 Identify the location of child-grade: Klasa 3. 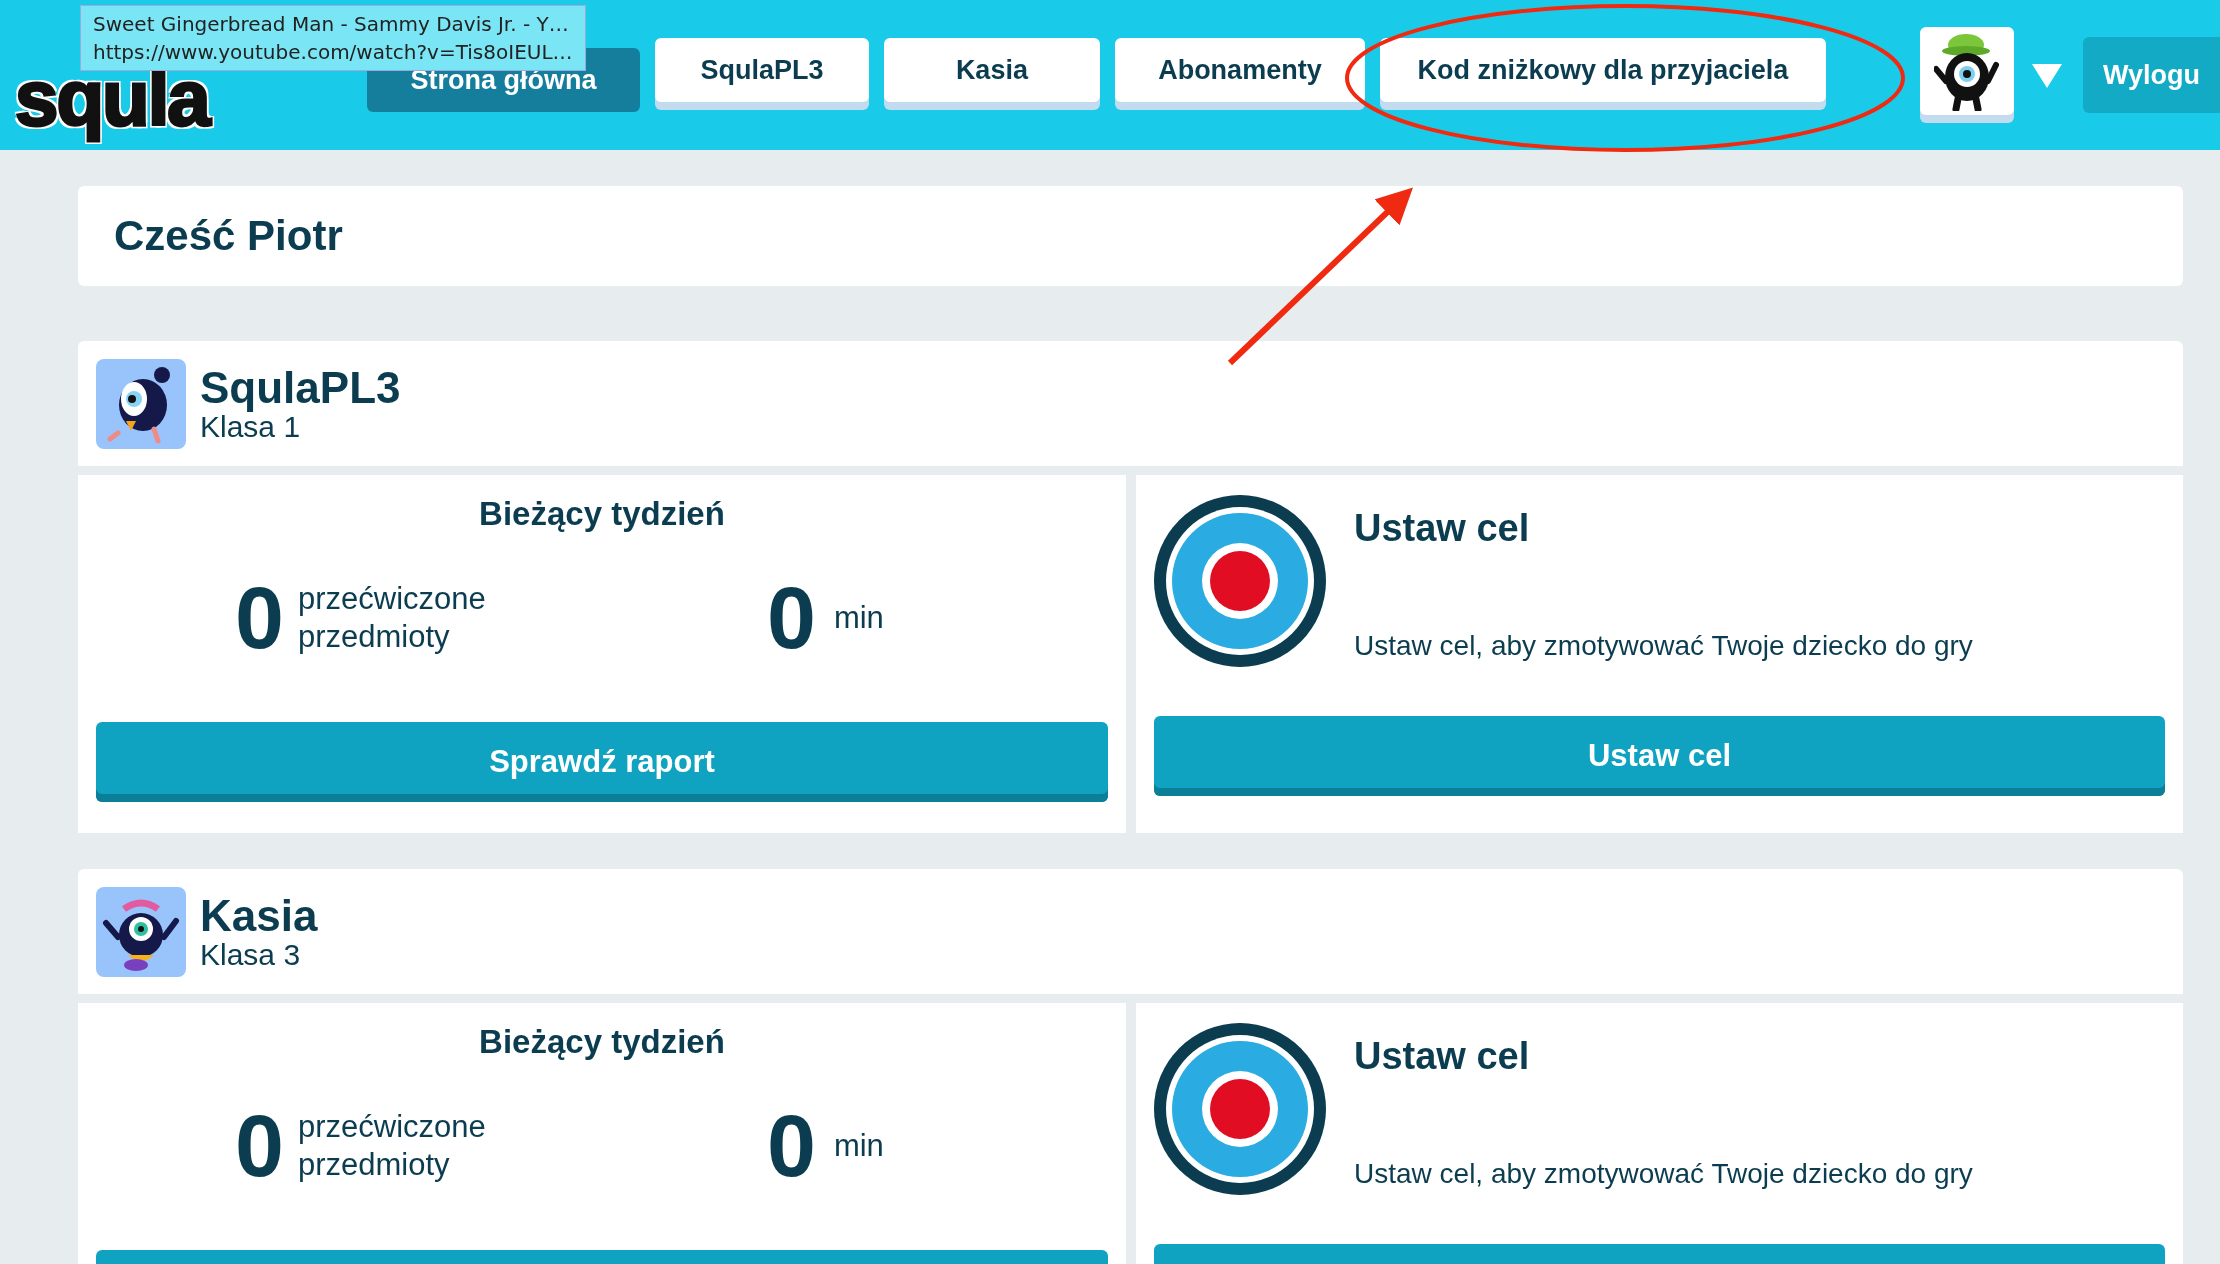
(251, 954).